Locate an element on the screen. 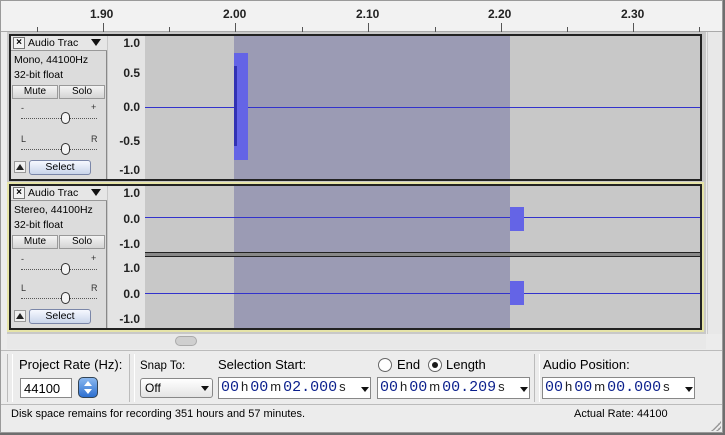  waveform-burst-left is located at coordinates (517, 219).